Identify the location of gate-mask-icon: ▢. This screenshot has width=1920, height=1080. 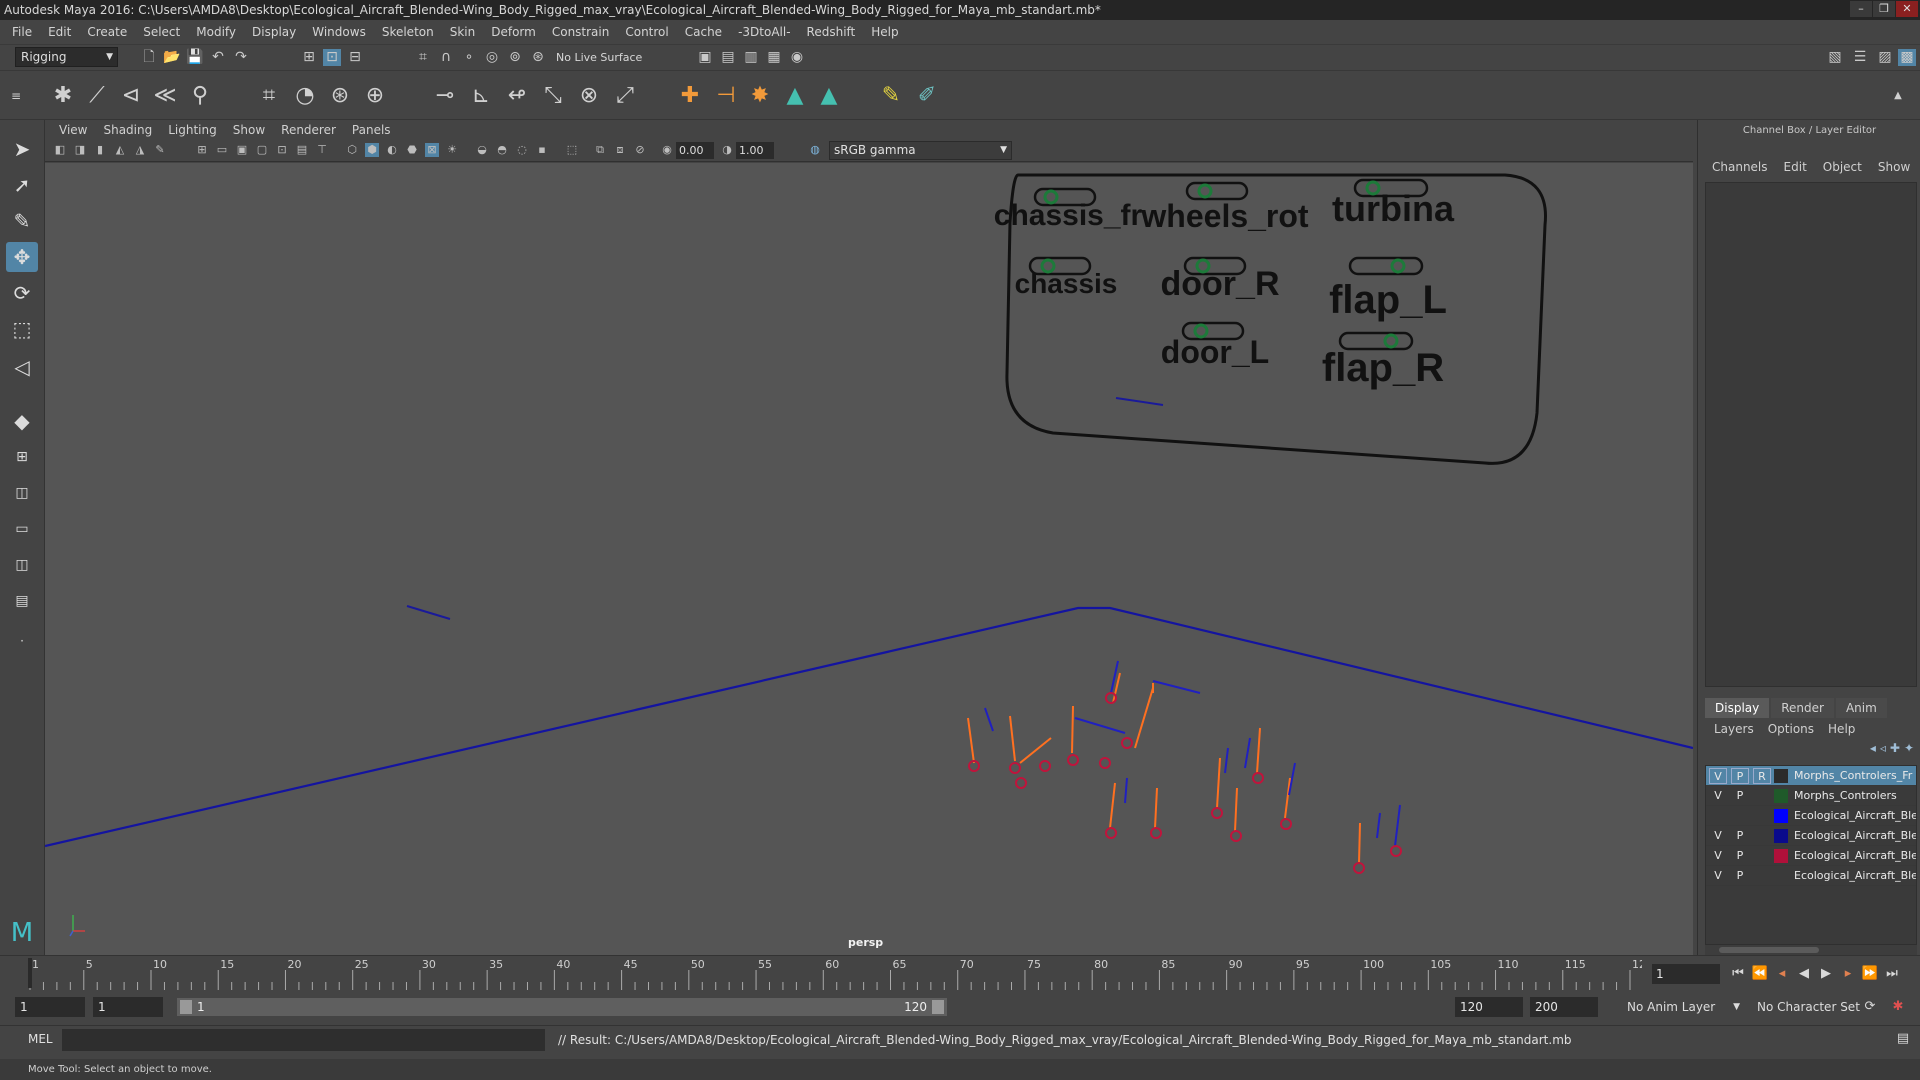
(262, 150).